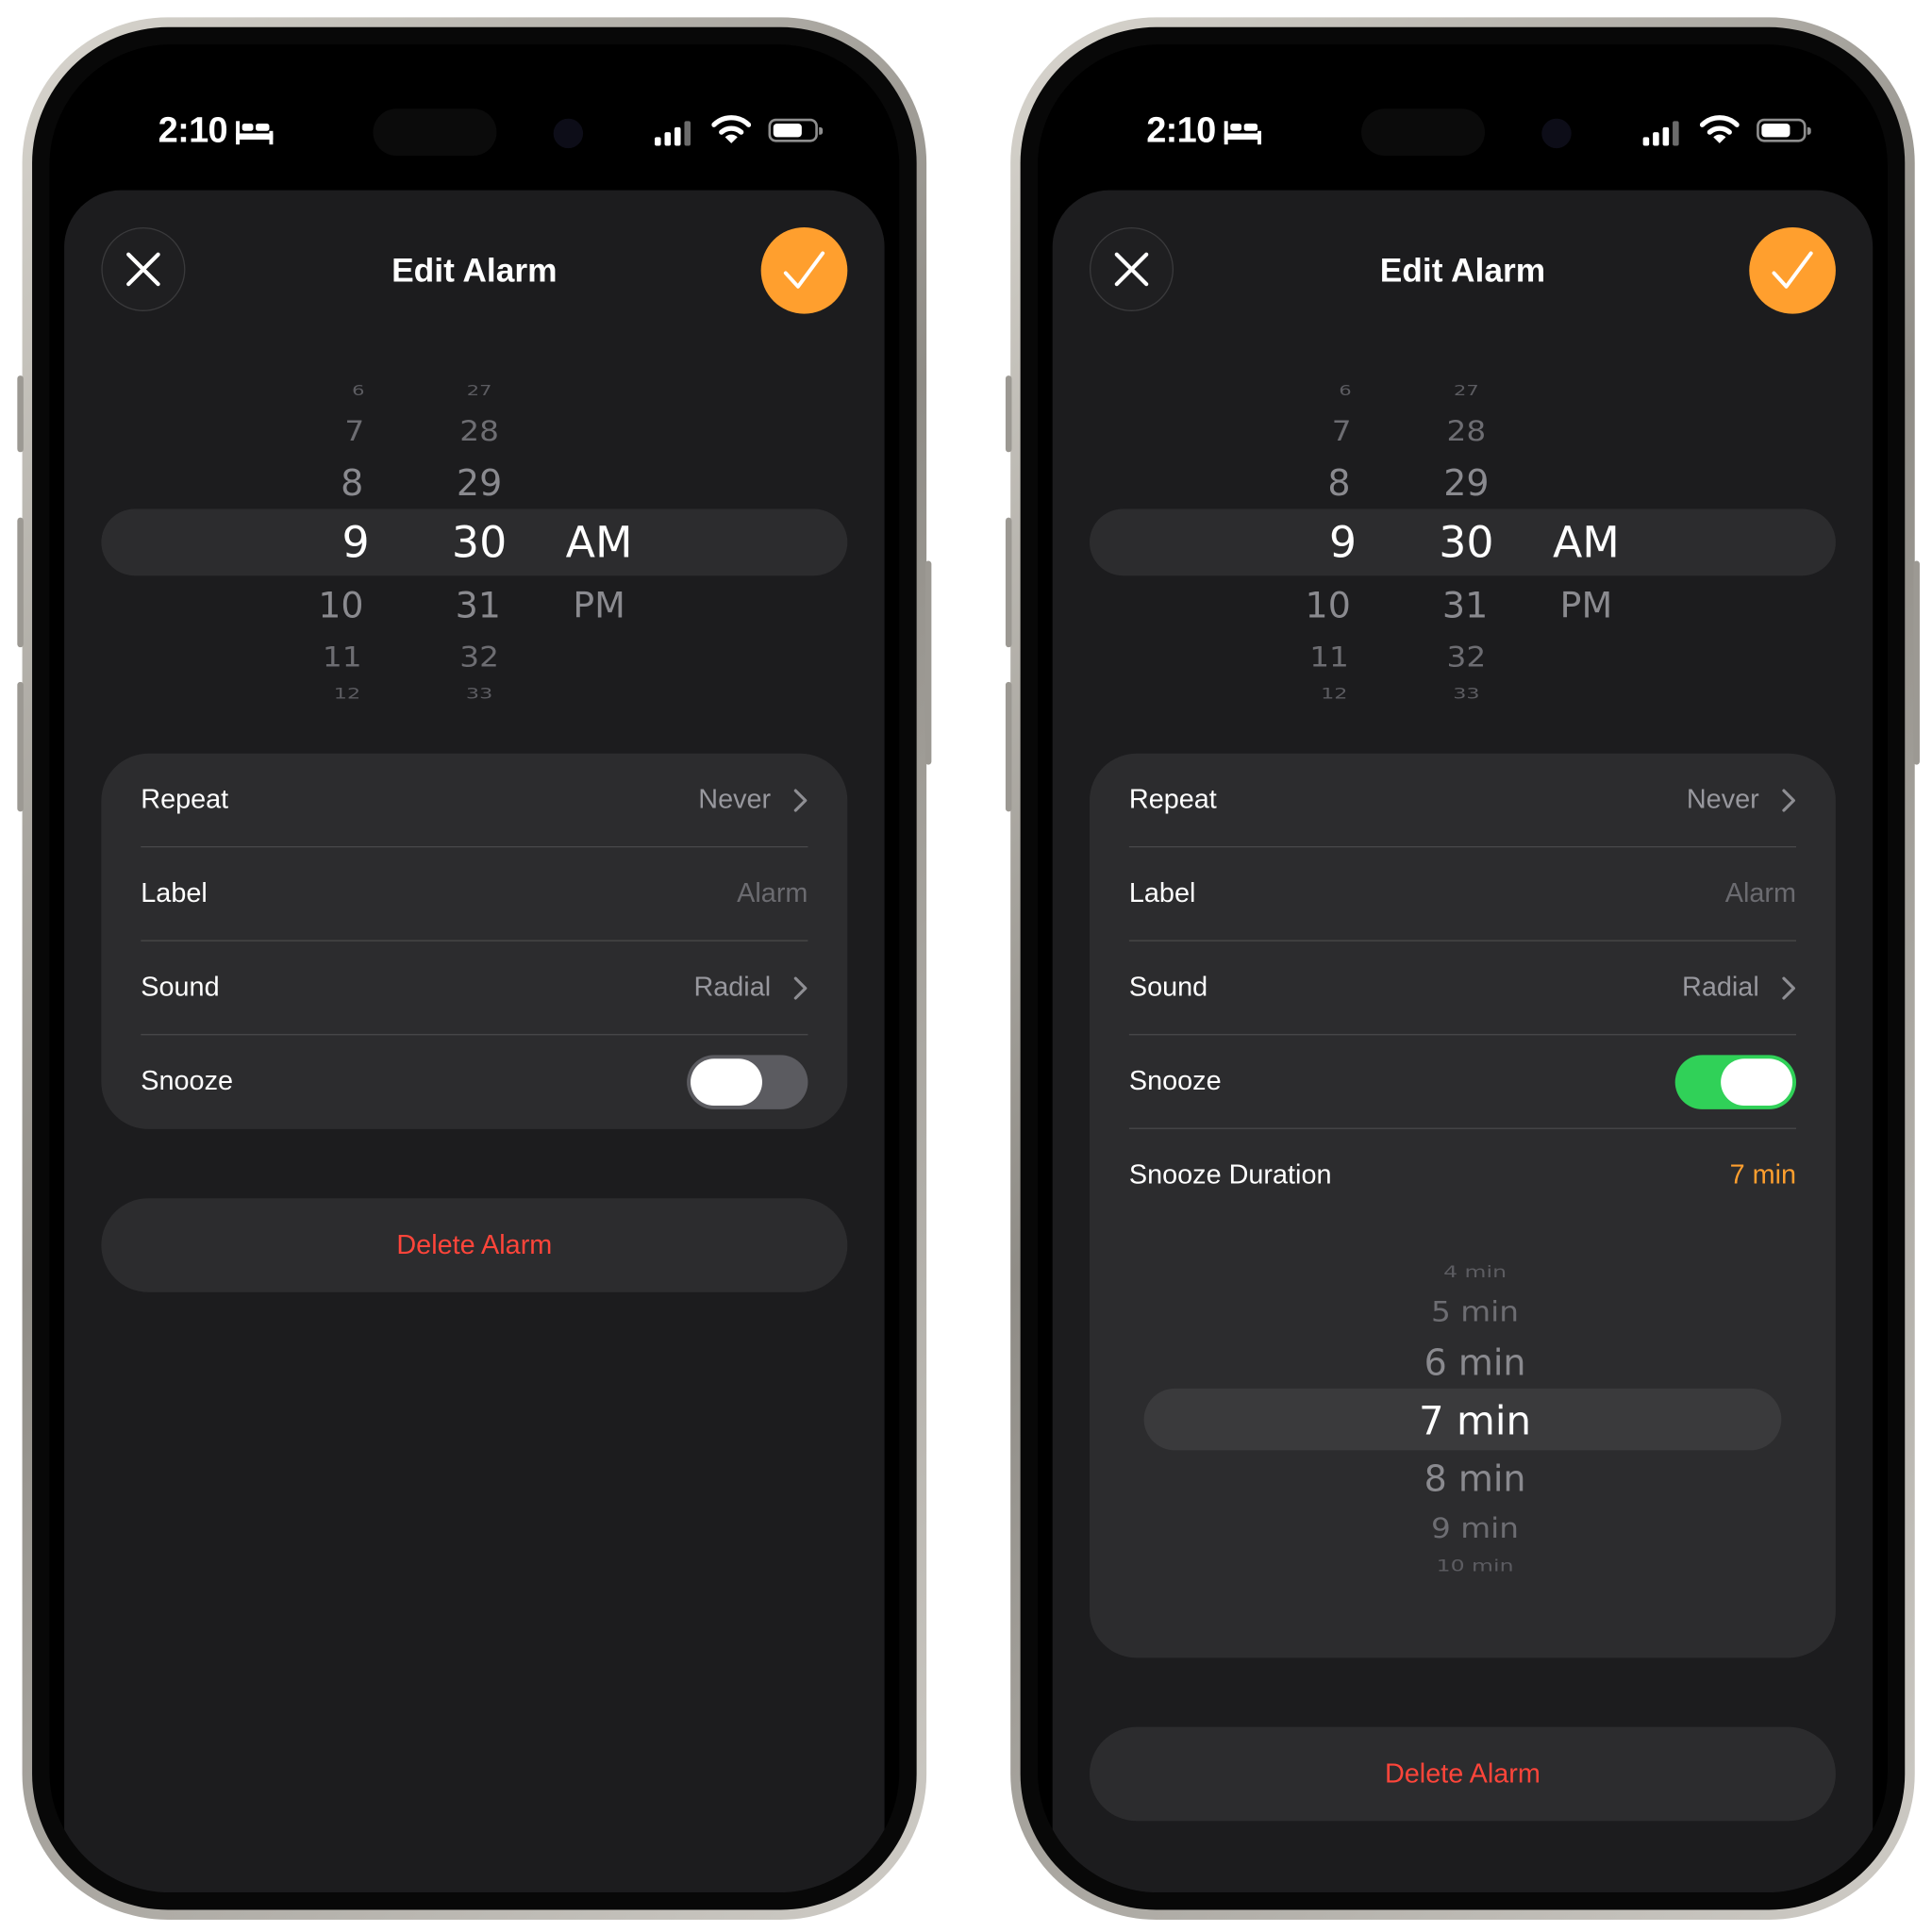 The image size is (1932, 1932). What do you see at coordinates (1475, 1363) in the screenshot?
I see `duration-option: 6 min` at bounding box center [1475, 1363].